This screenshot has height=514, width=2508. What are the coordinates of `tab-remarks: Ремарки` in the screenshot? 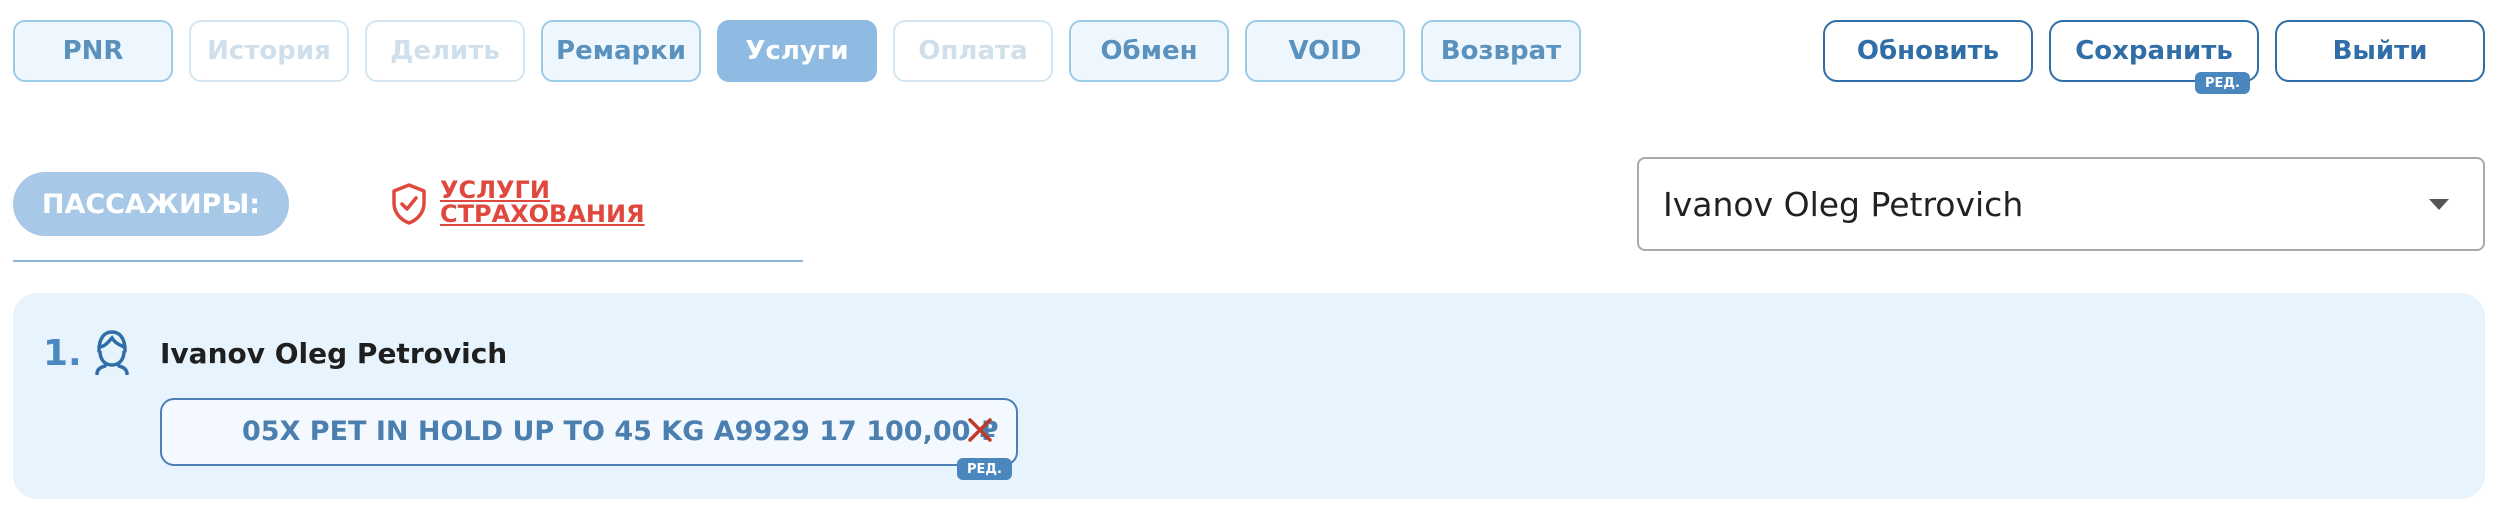 It's located at (621, 51).